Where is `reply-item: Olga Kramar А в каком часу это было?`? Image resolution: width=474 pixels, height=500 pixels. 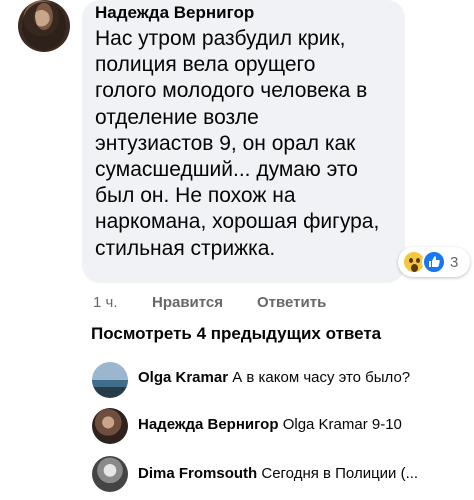 reply-item: Olga Kramar А в каком часу это было? is located at coordinates (274, 377).